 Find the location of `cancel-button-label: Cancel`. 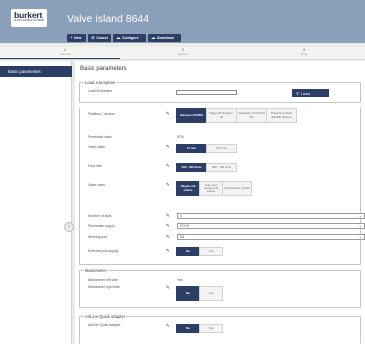

cancel-button-label: Cancel is located at coordinates (102, 38).